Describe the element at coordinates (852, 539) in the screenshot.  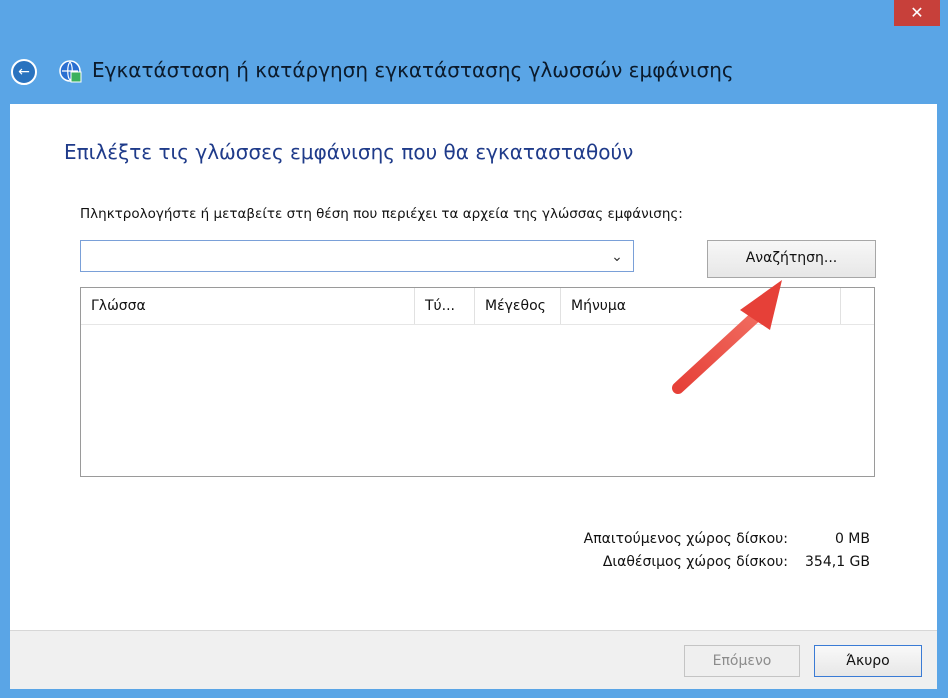
I see `disk-required-value: 0 MB` at that location.